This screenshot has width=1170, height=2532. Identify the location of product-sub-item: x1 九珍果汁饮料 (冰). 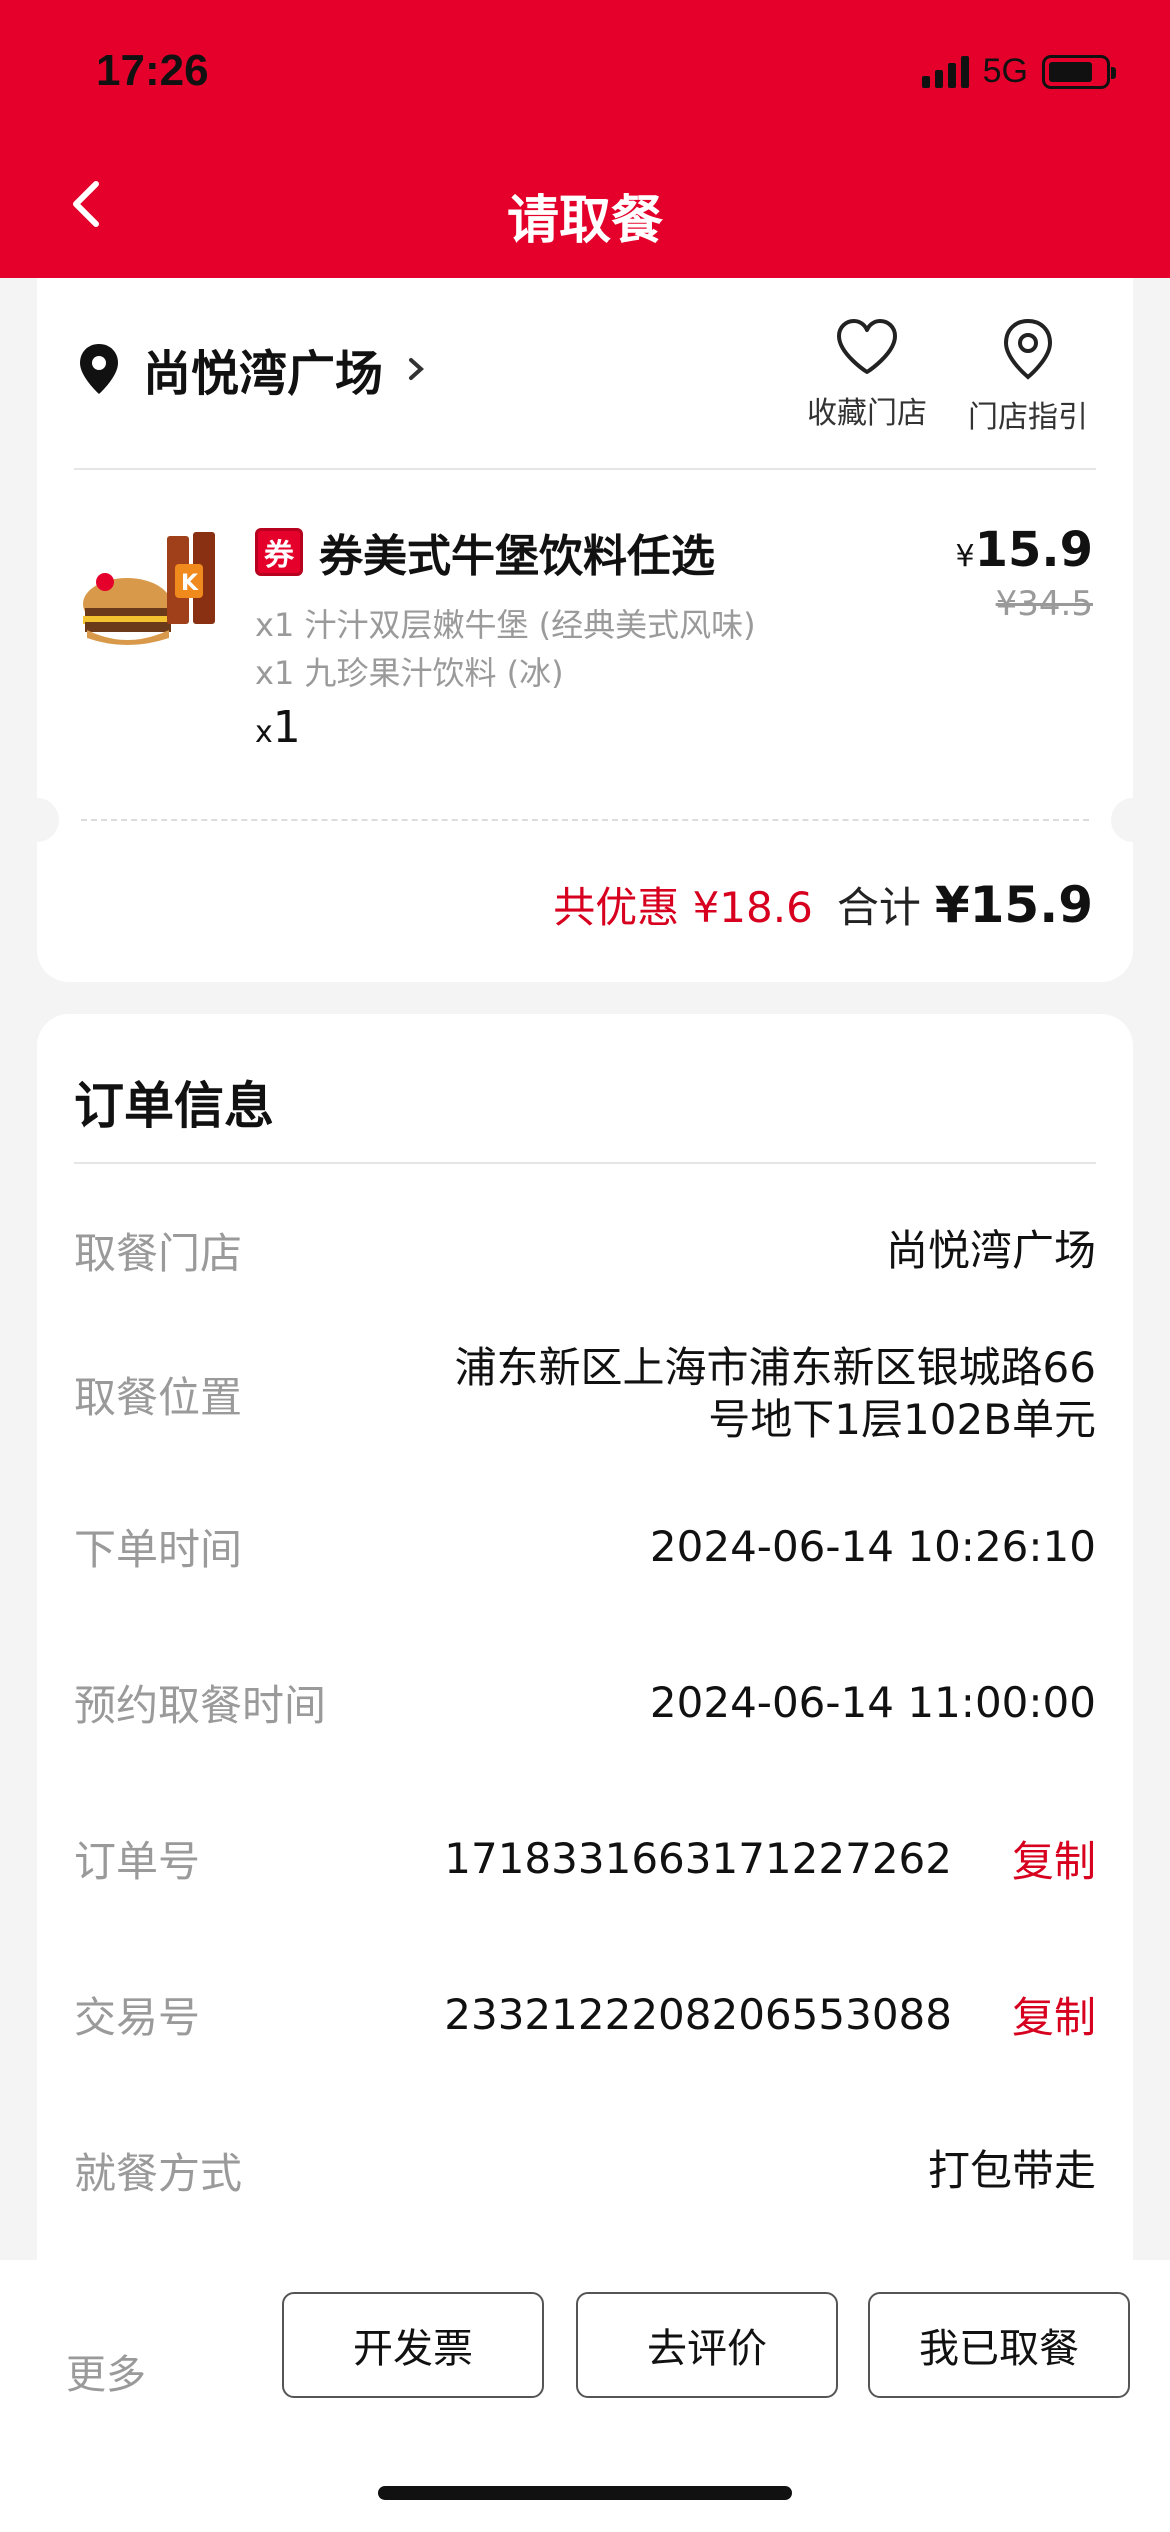
(409, 673).